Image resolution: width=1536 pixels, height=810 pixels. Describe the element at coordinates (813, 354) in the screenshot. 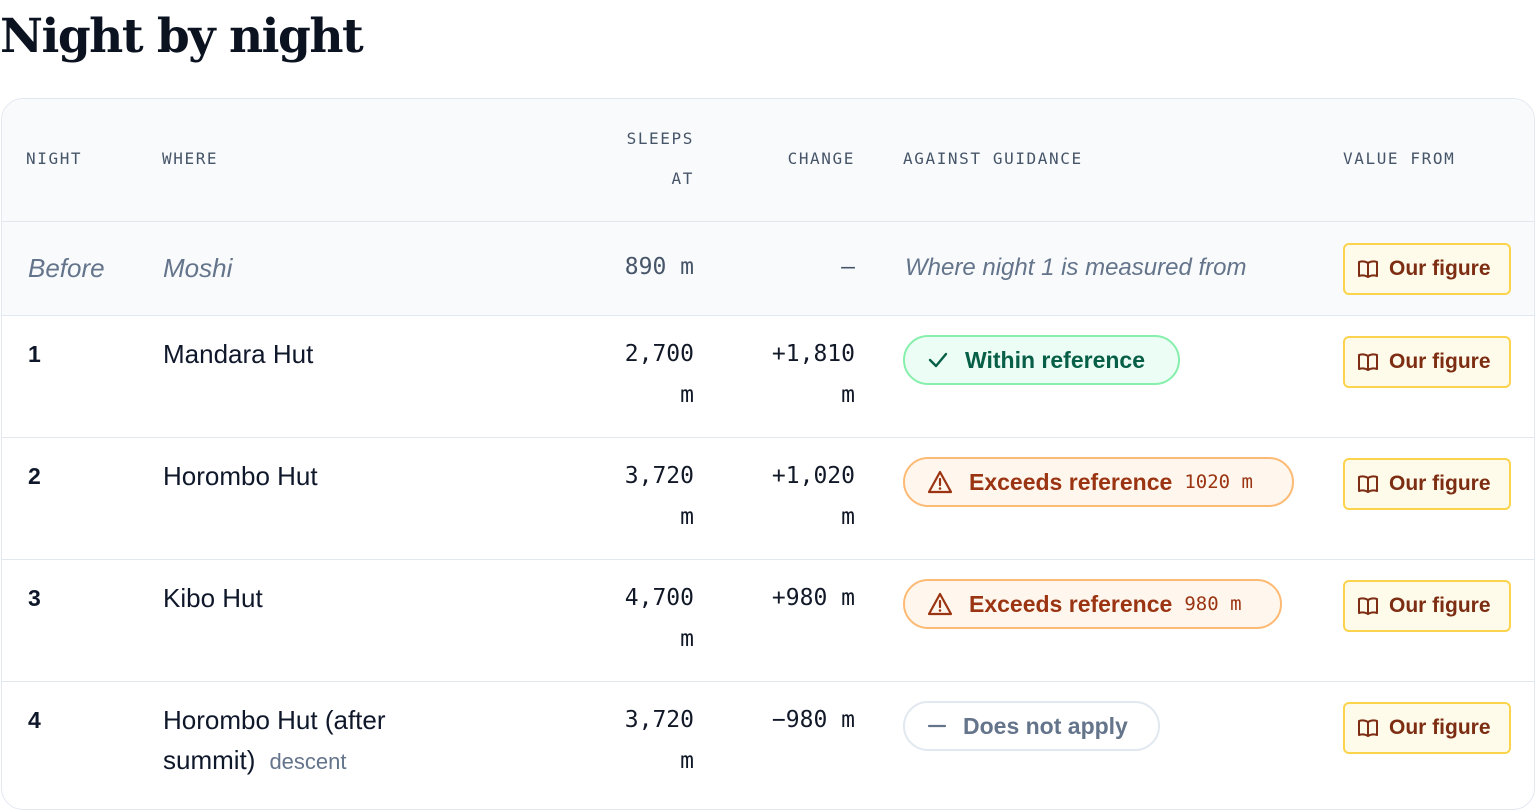

I see `change-value: +1,810` at that location.